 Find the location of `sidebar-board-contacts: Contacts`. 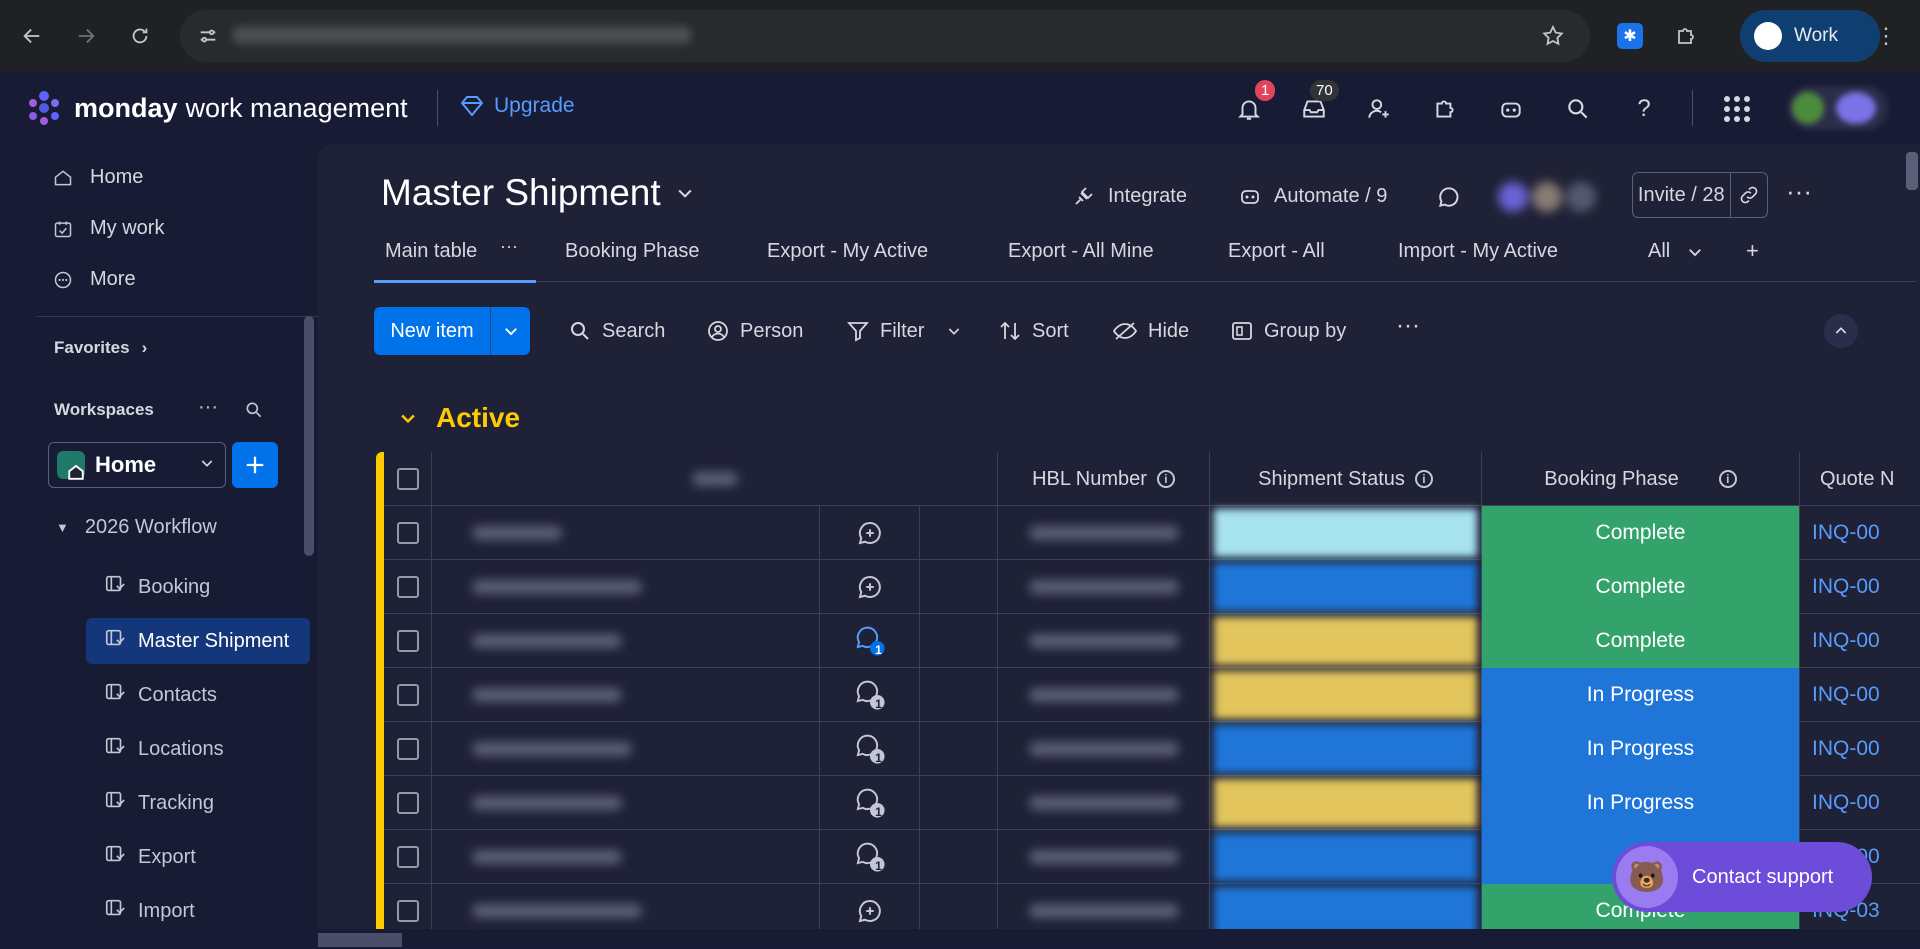

sidebar-board-contacts: Contacts is located at coordinates (198, 695).